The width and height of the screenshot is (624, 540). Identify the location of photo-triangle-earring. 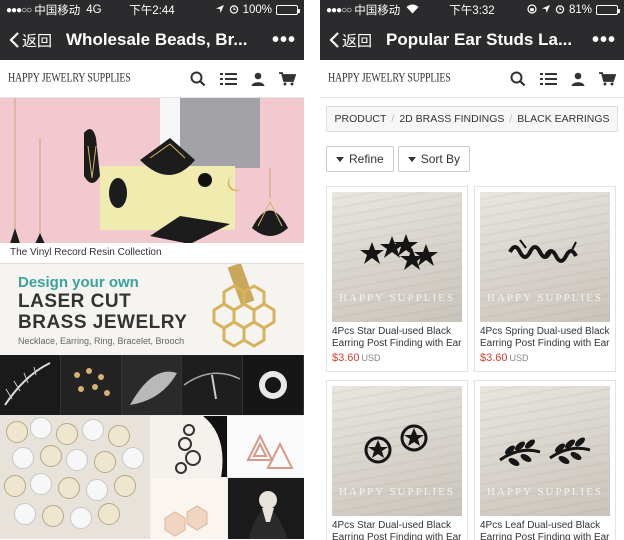
(265, 446).